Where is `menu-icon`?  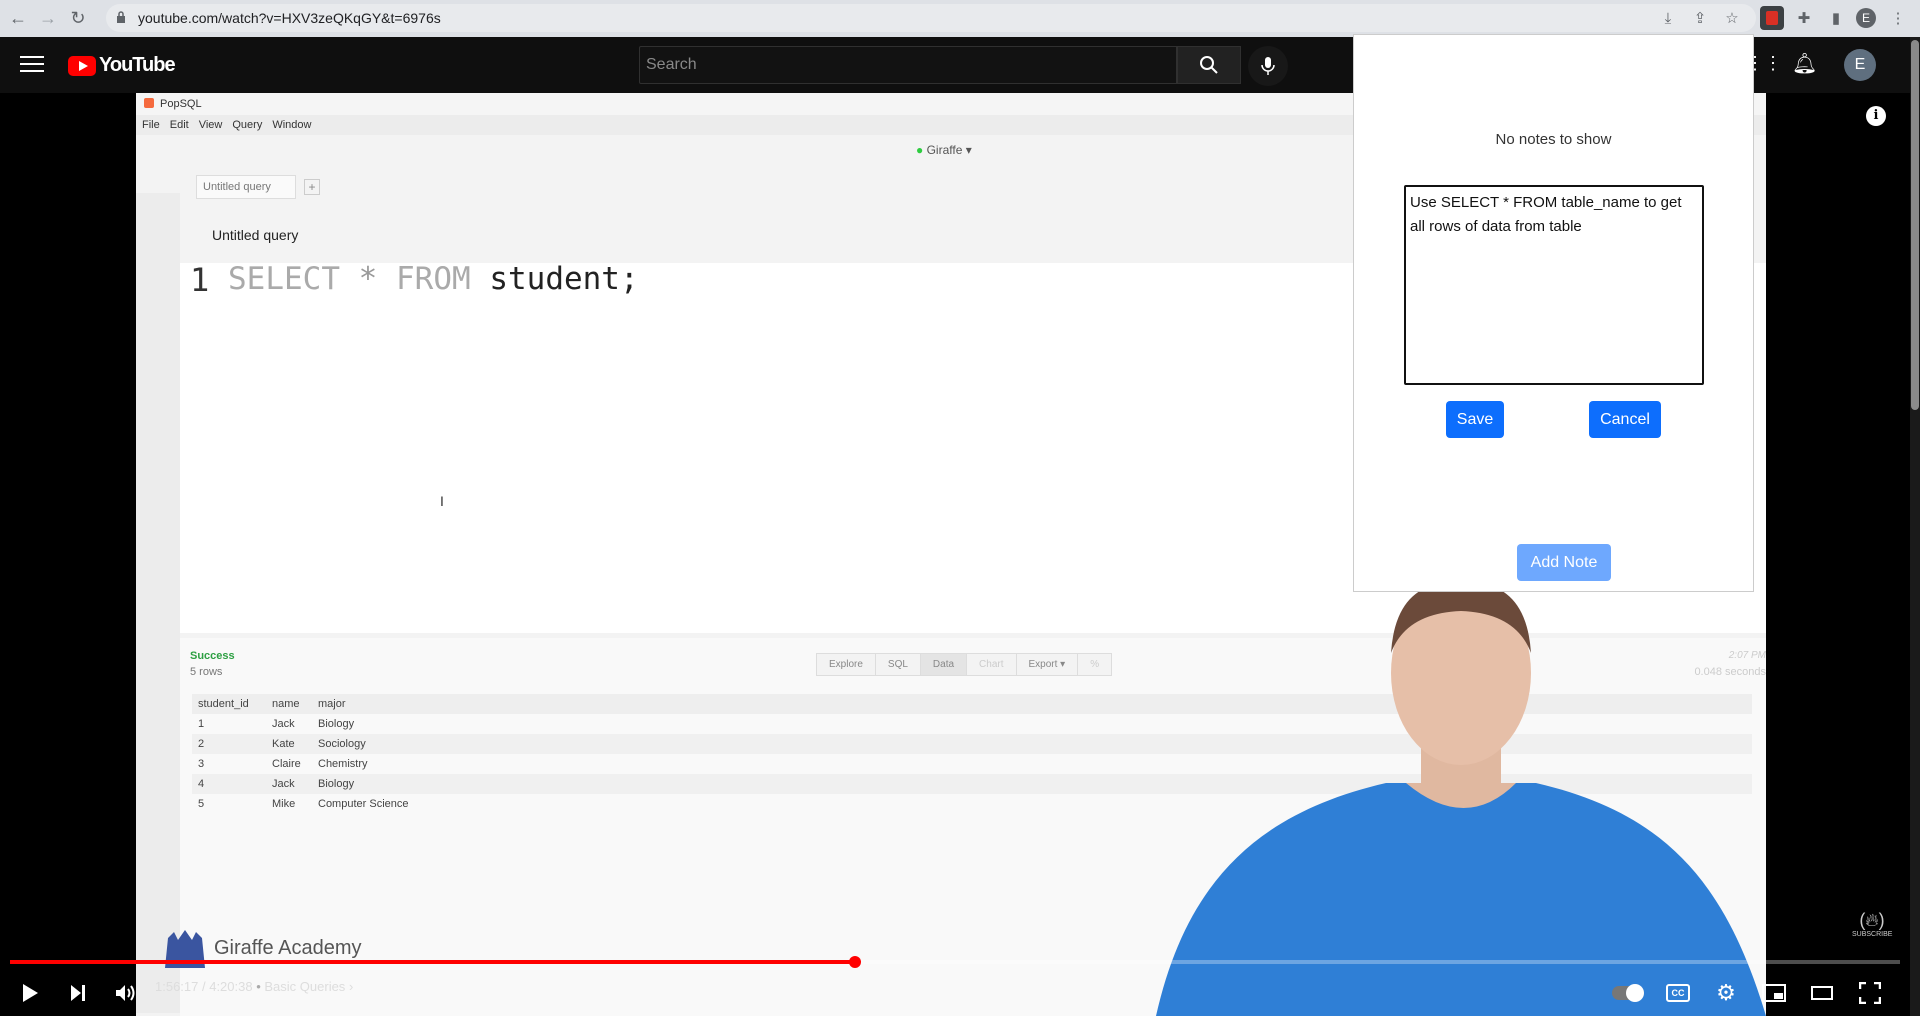
menu-icon is located at coordinates (32, 63).